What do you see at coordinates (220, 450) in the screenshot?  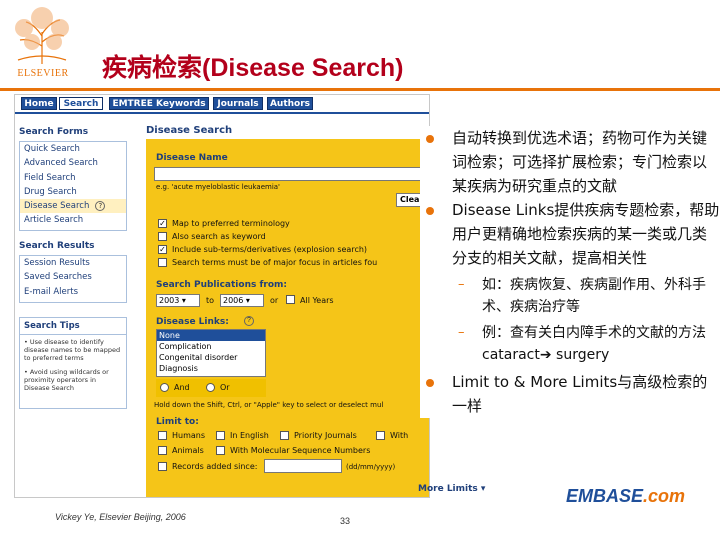 I see `sequence-numbers-checkbox` at bounding box center [220, 450].